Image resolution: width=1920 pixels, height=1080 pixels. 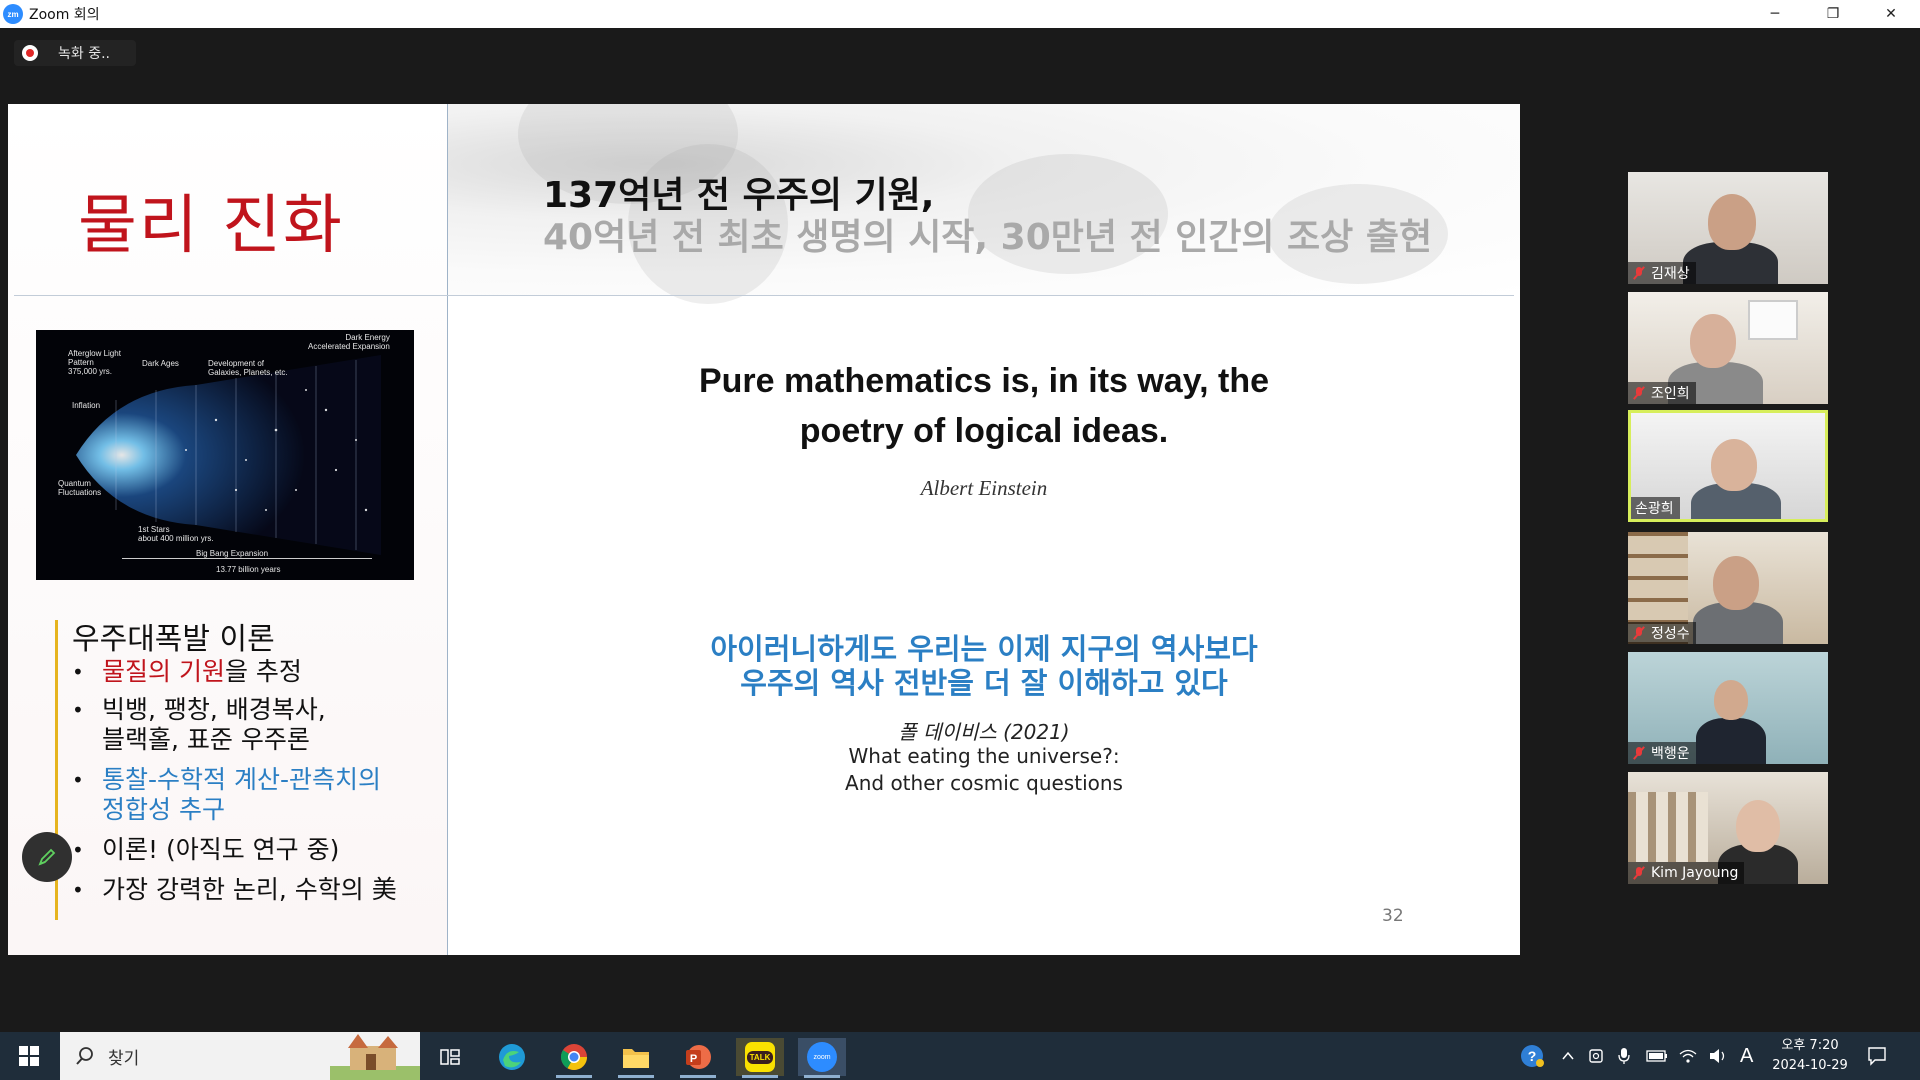 I want to click on first-stars-label: 1st Stars about 400 million yrs., so click(x=176, y=534).